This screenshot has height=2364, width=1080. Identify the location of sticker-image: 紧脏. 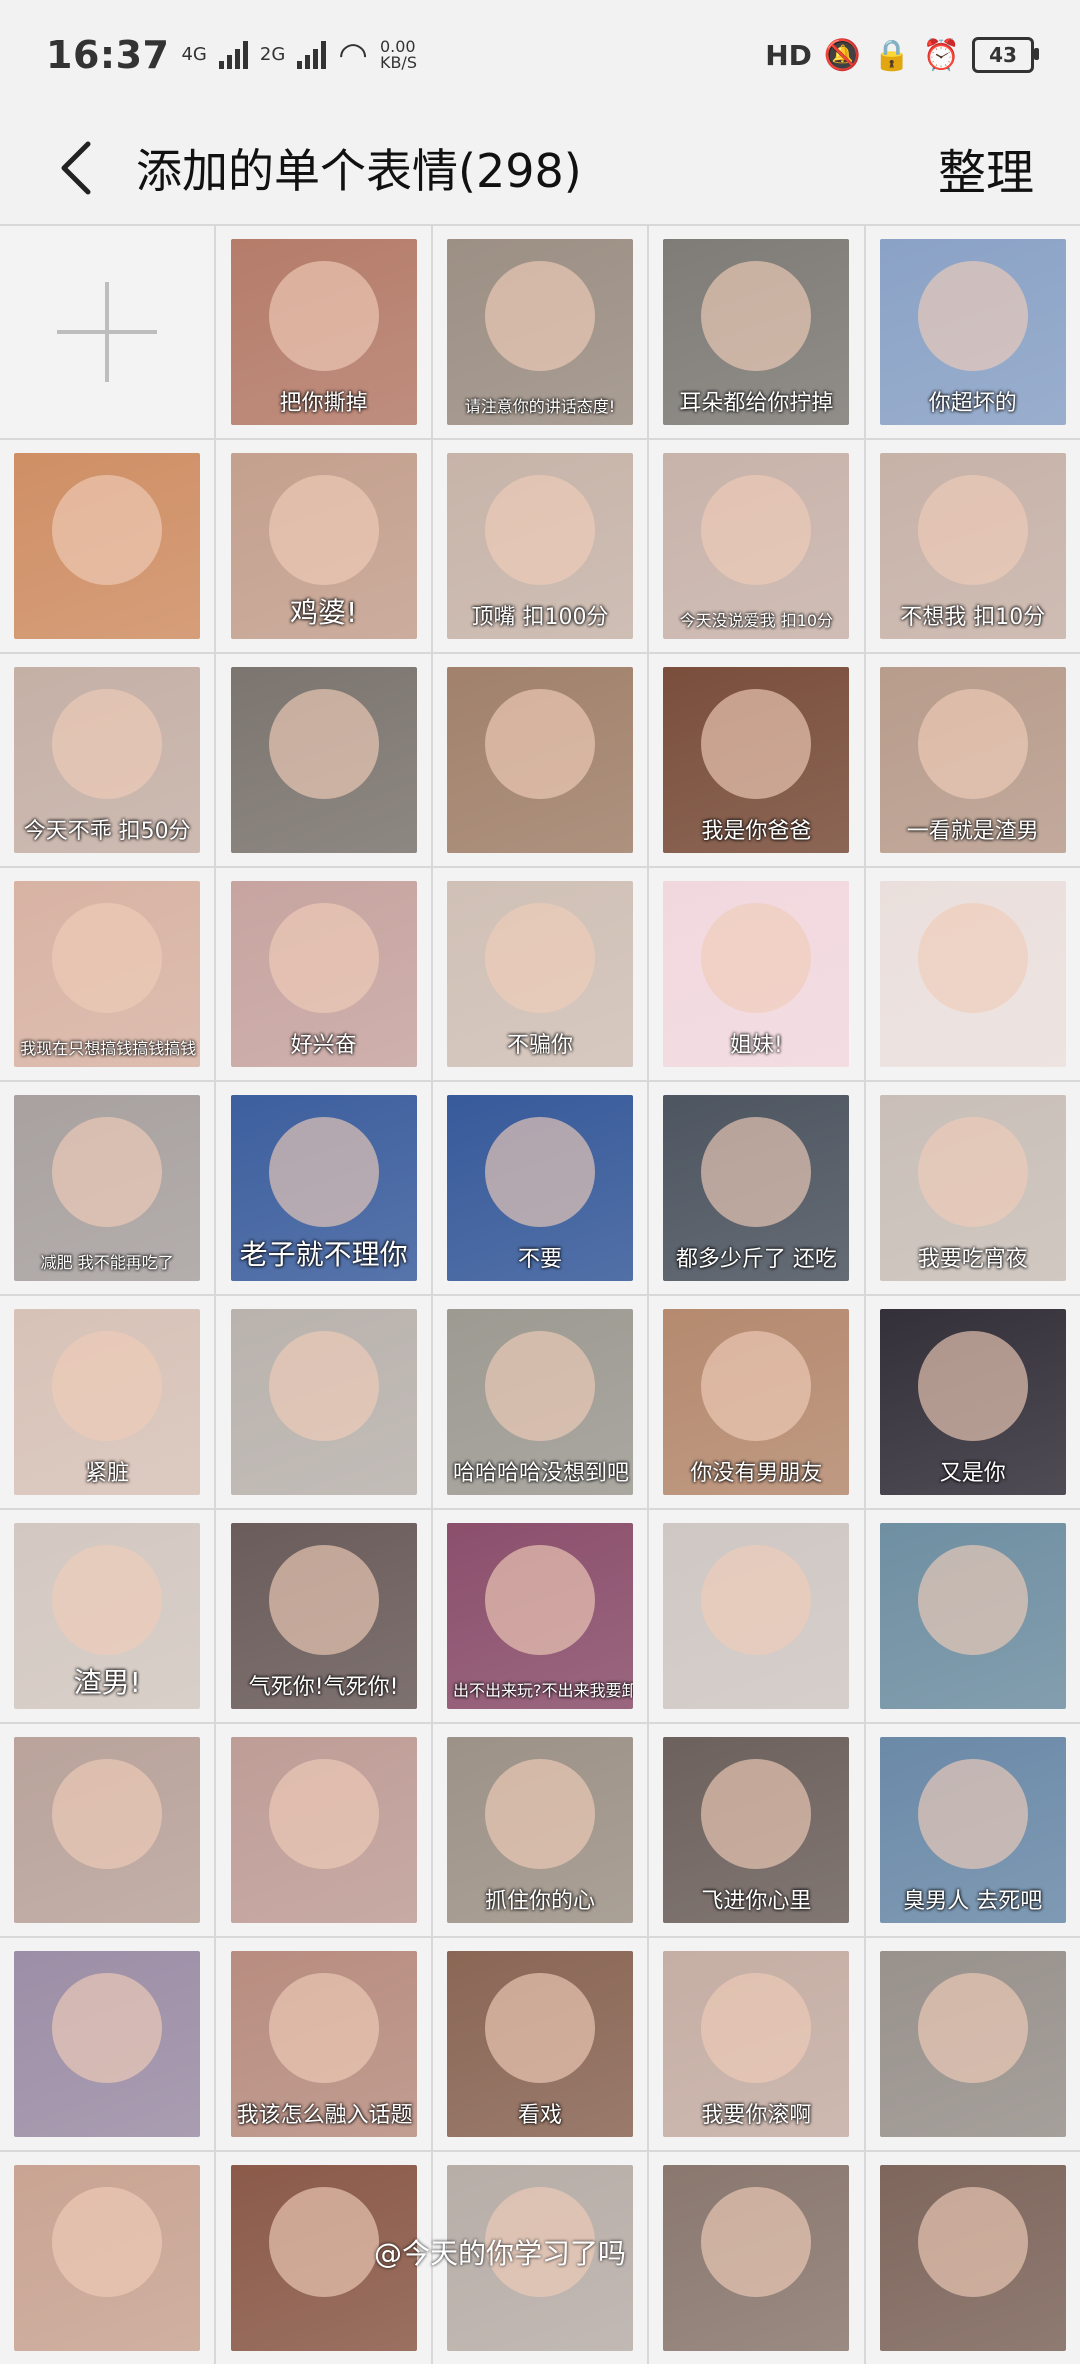
(107, 1402).